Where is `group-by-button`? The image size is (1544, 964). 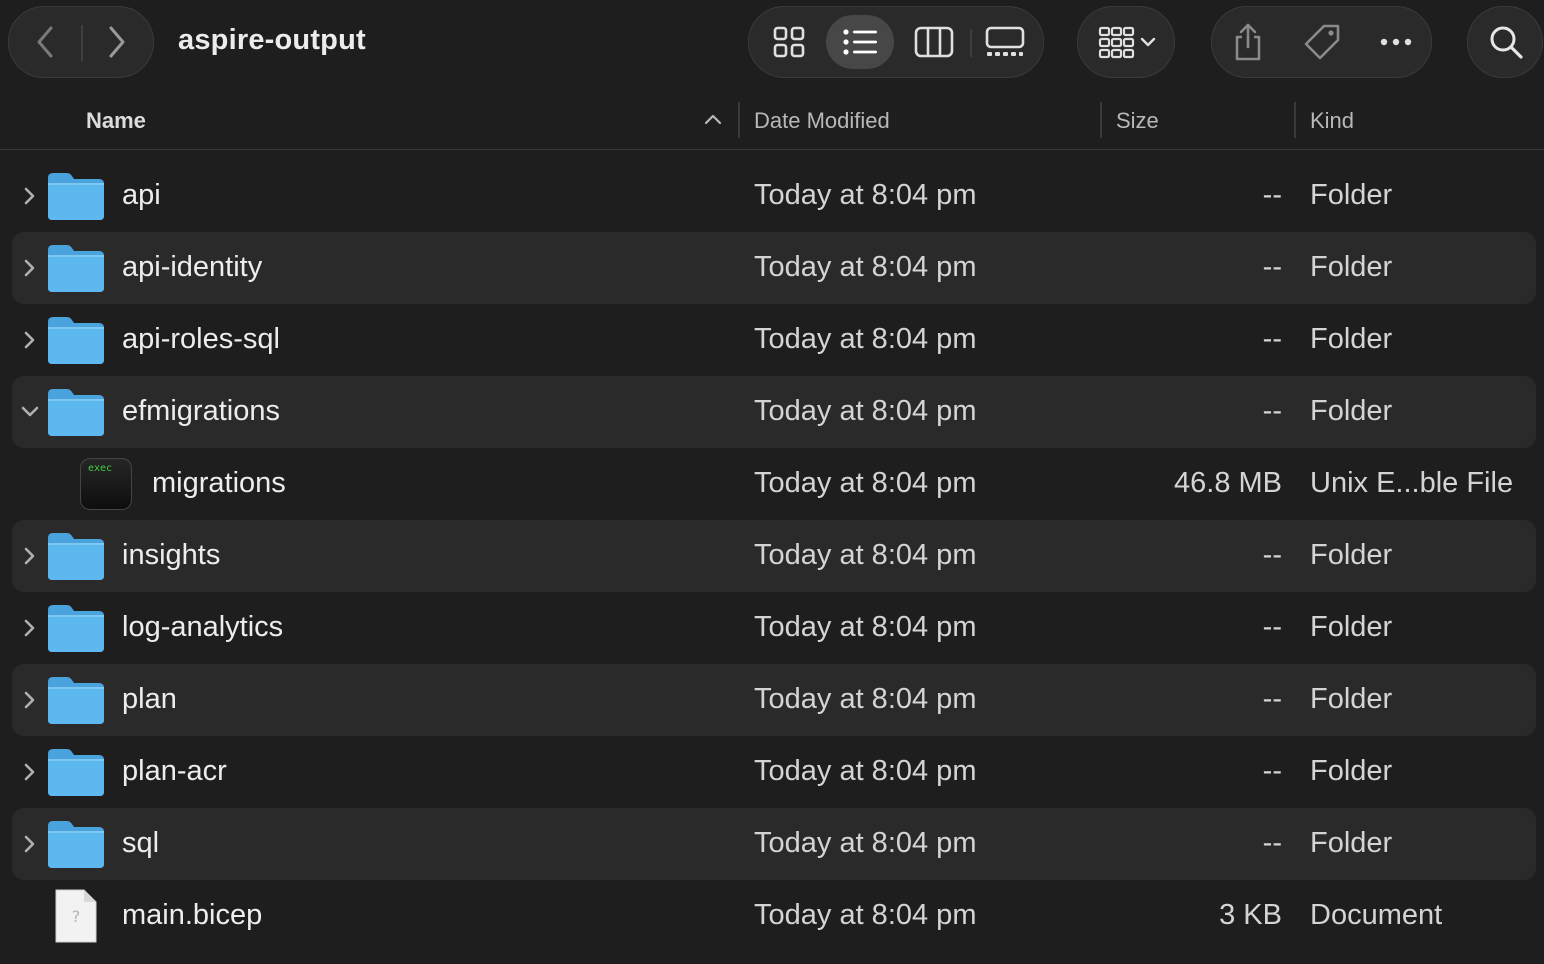
group-by-button is located at coordinates (1126, 42).